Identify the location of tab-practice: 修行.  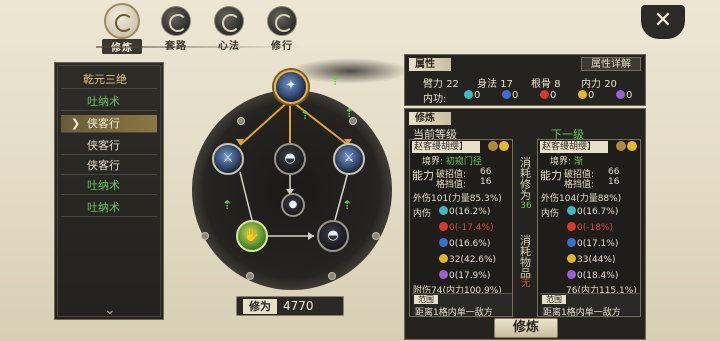
(282, 27).